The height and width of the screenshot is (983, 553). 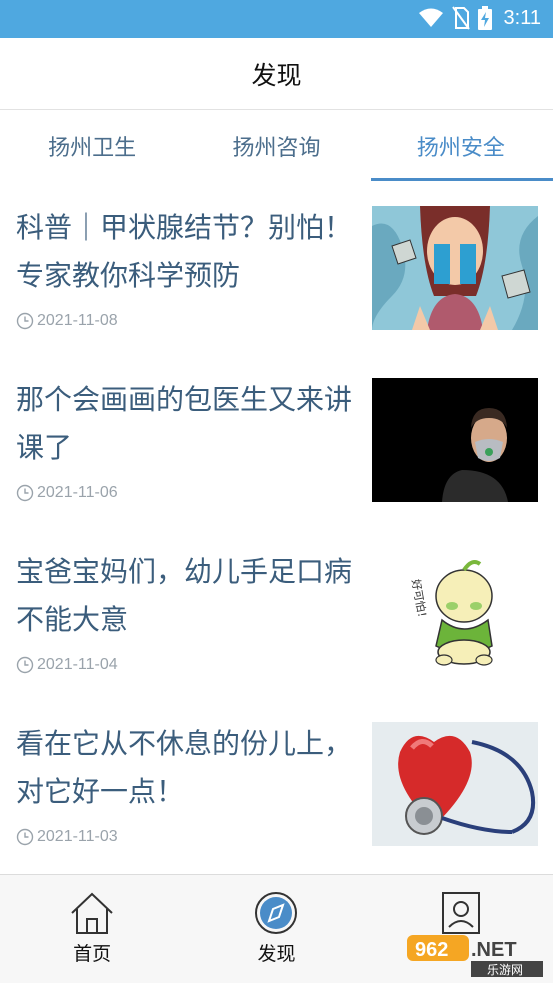 I want to click on page-title: 发现, so click(x=276, y=75).